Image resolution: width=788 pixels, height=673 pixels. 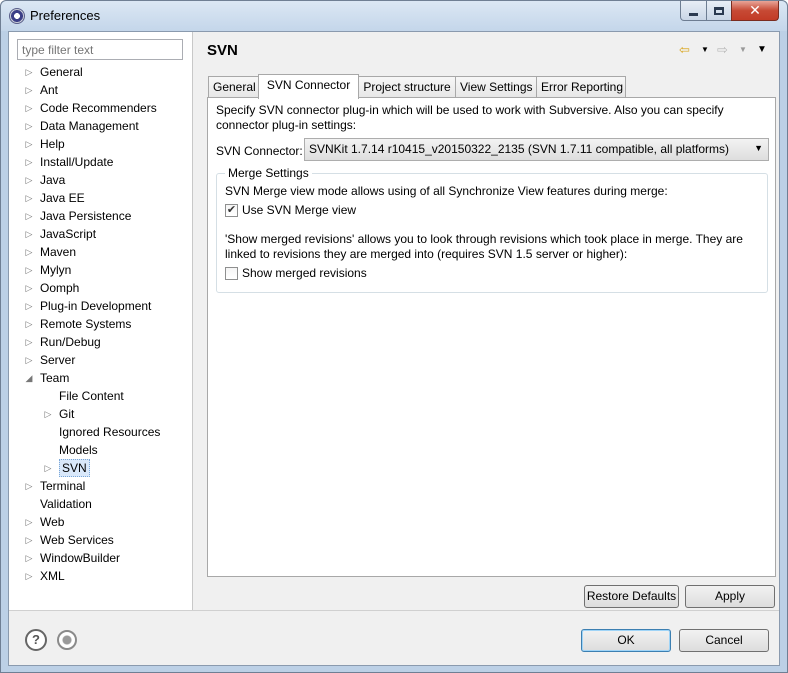 What do you see at coordinates (684, 50) in the screenshot?
I see `back-arrow-icon: ⇦` at bounding box center [684, 50].